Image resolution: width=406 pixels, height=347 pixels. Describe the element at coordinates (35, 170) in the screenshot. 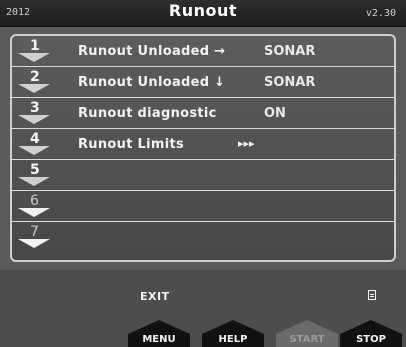

I see `menu-item-number: 5` at that location.